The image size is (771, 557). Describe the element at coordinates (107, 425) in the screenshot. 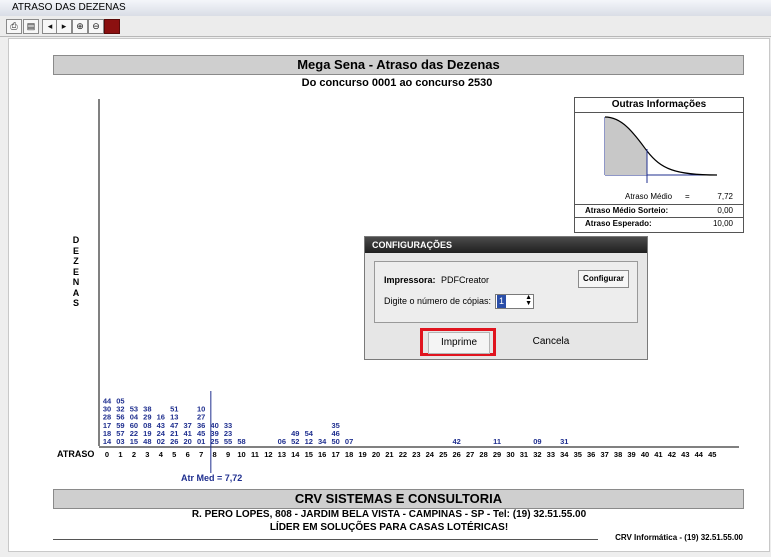

I see `dezena-label: 17` at that location.